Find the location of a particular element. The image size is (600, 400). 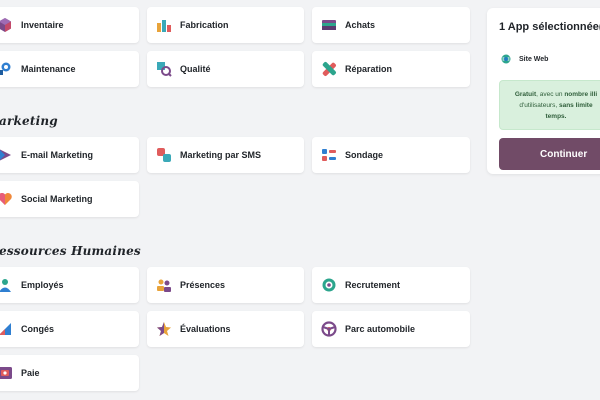

attendance-icon is located at coordinates (164, 285).